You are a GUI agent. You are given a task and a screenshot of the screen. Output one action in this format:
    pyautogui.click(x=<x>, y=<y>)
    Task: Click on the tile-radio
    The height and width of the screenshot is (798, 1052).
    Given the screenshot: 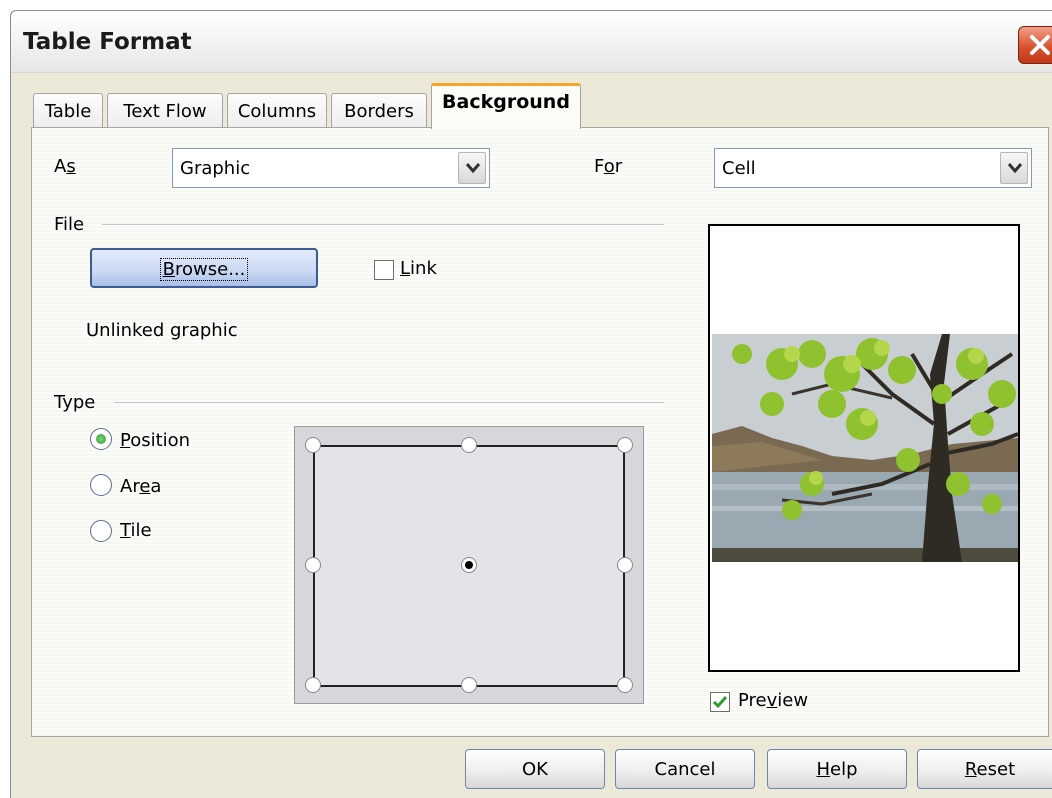 What is the action you would take?
    pyautogui.click(x=101, y=531)
    